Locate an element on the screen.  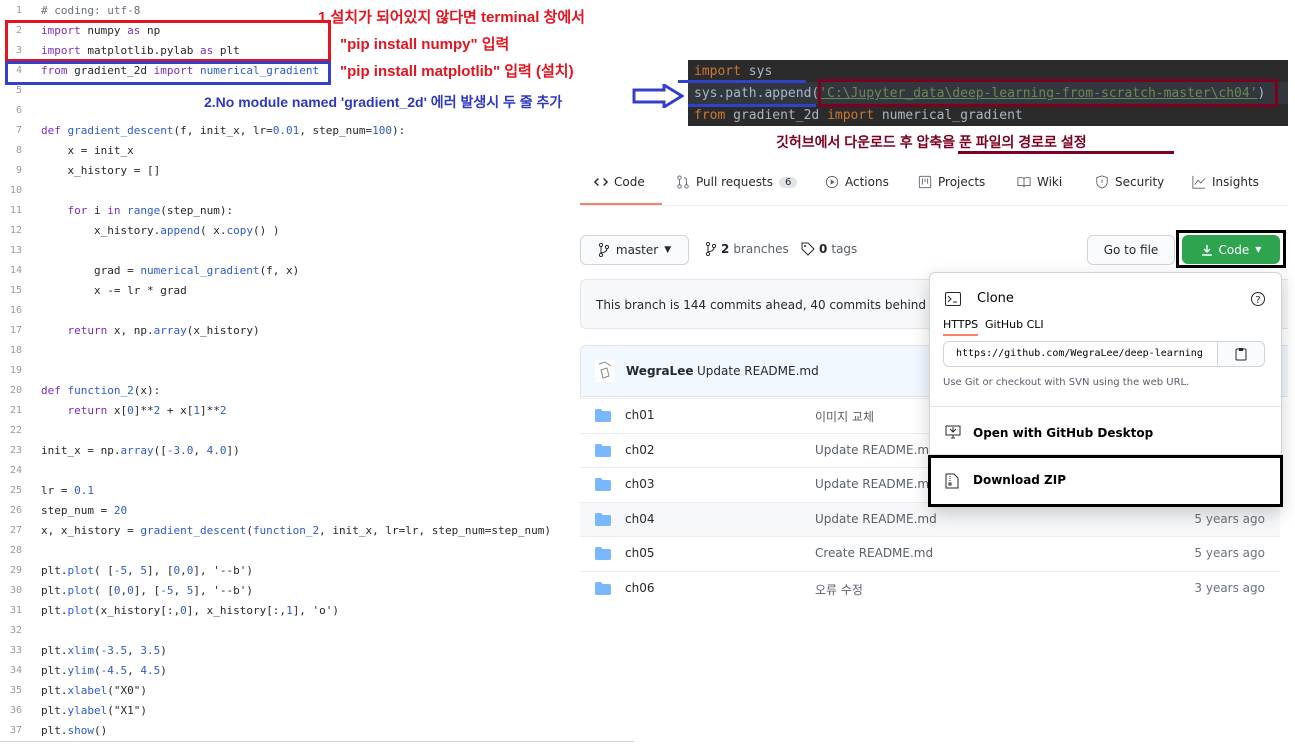
code-panel-divider is located at coordinates (317, 741).